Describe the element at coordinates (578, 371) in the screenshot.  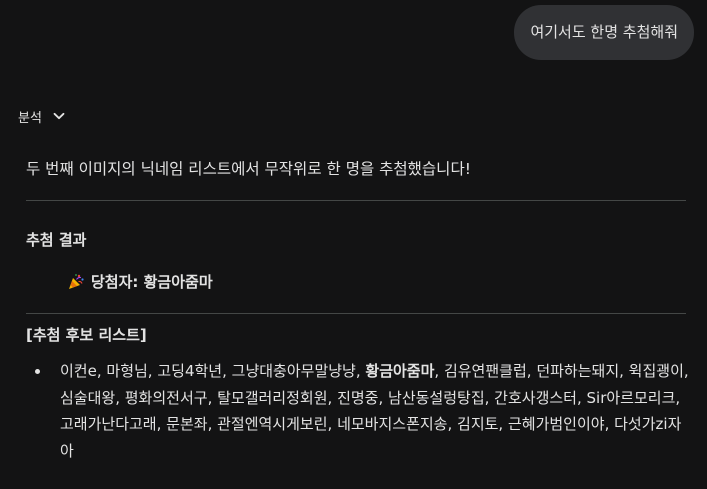
I see `candidate-item: 던파하는돼지` at that location.